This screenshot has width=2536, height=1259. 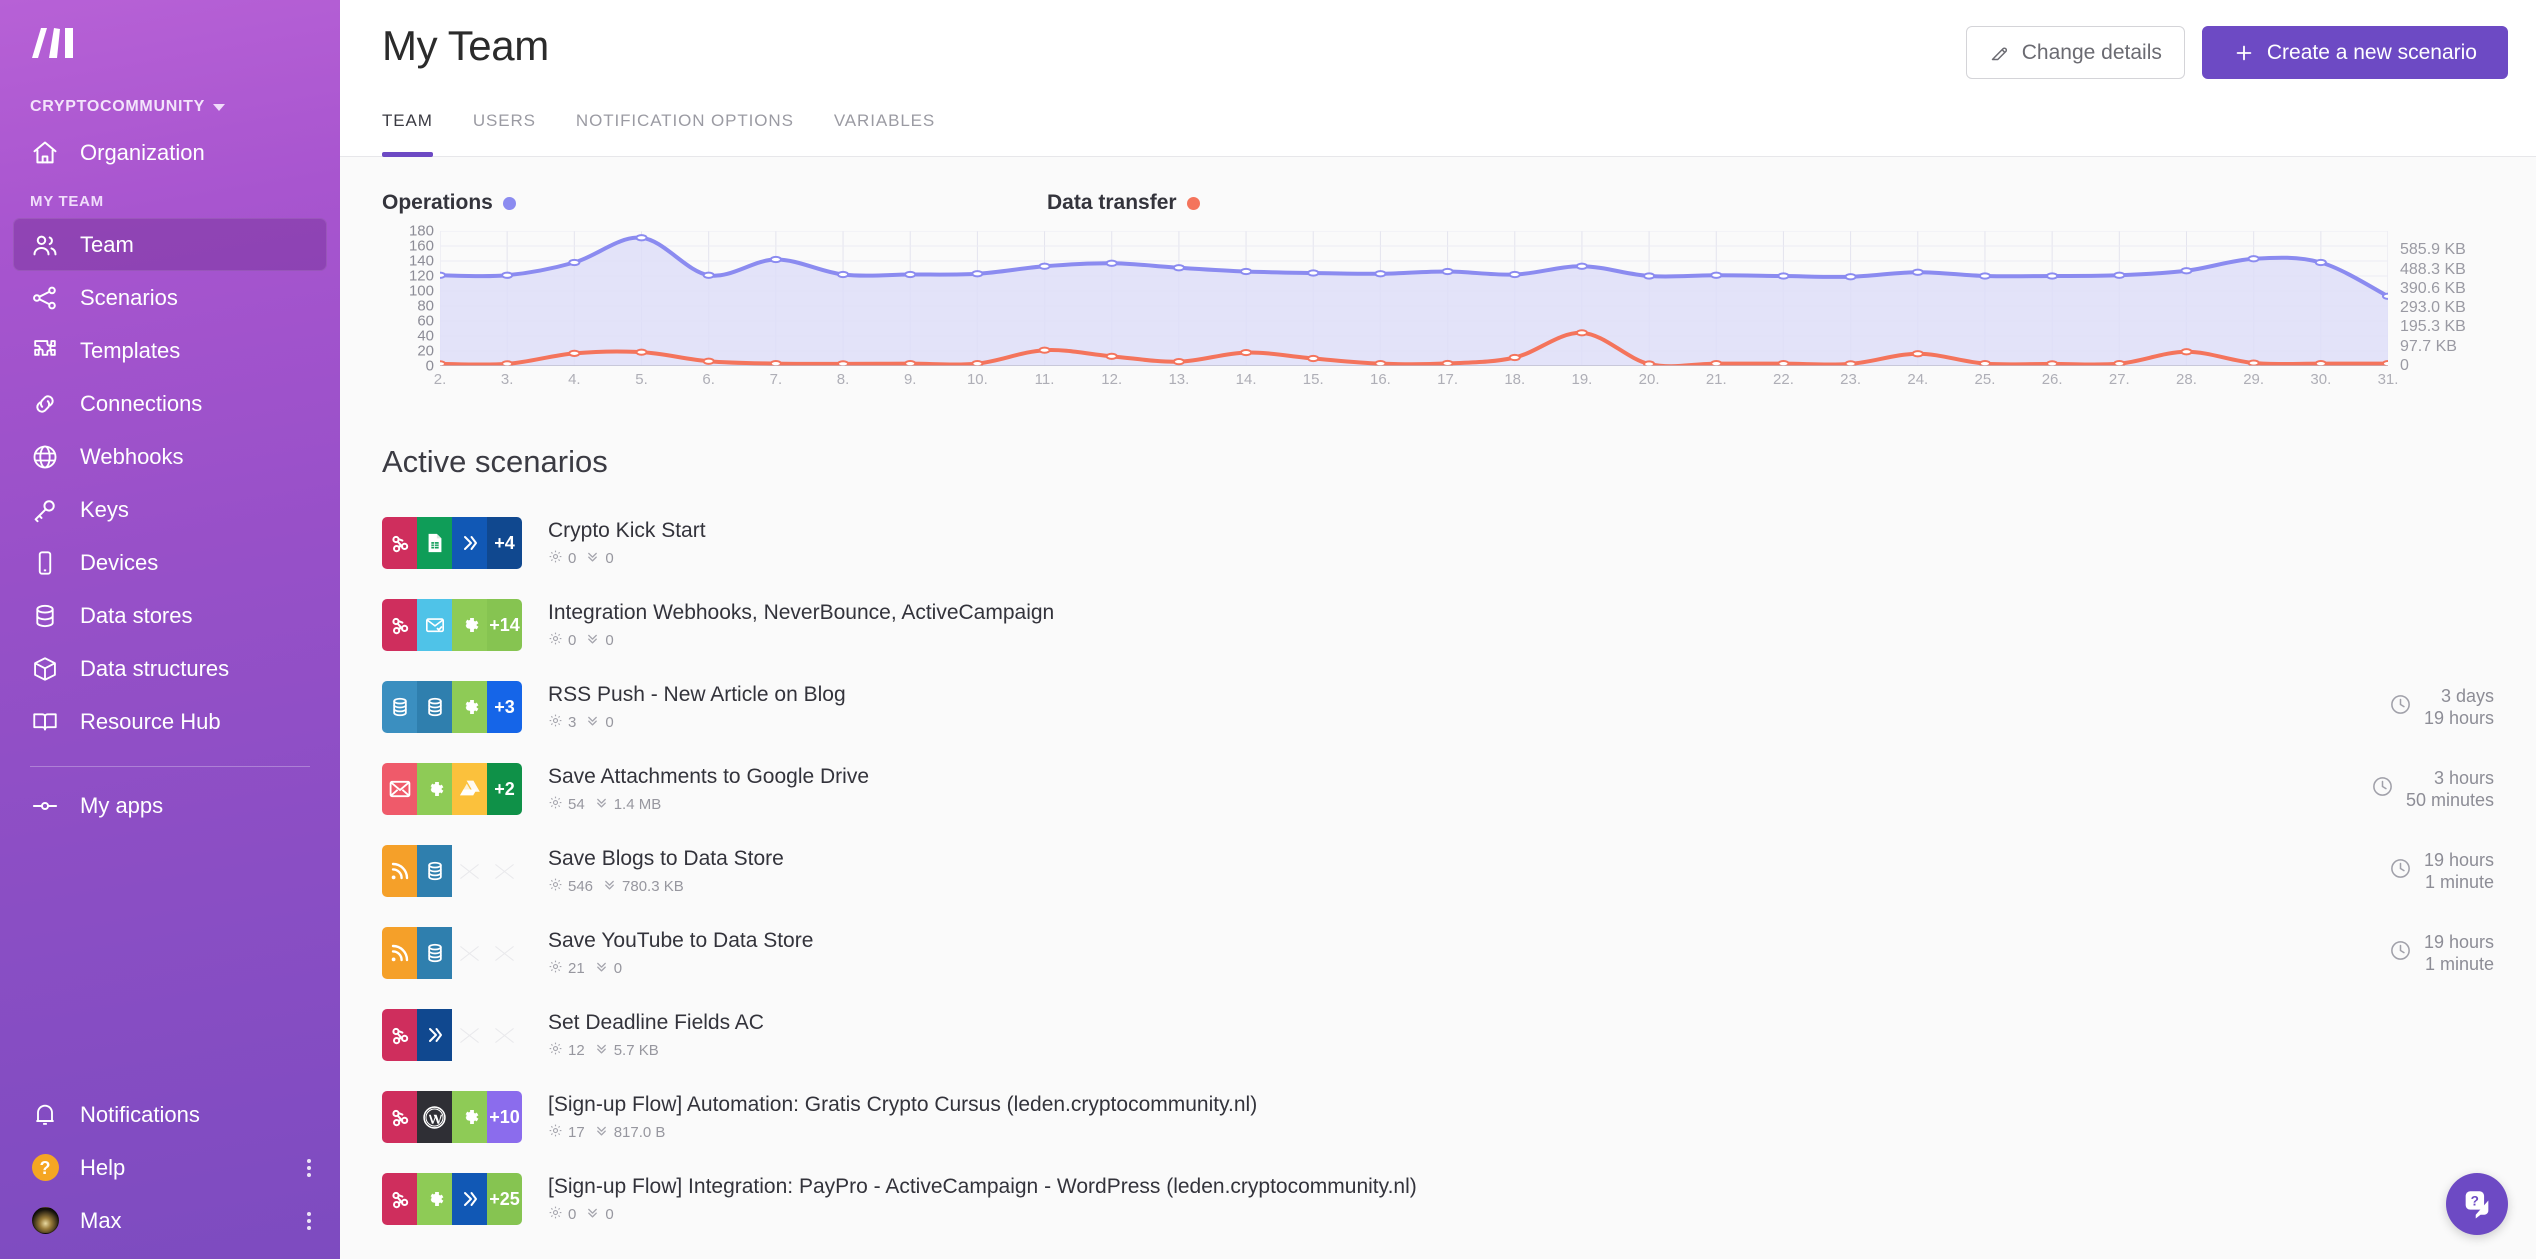 What do you see at coordinates (504, 130) in the screenshot?
I see `tab-users: USERS` at bounding box center [504, 130].